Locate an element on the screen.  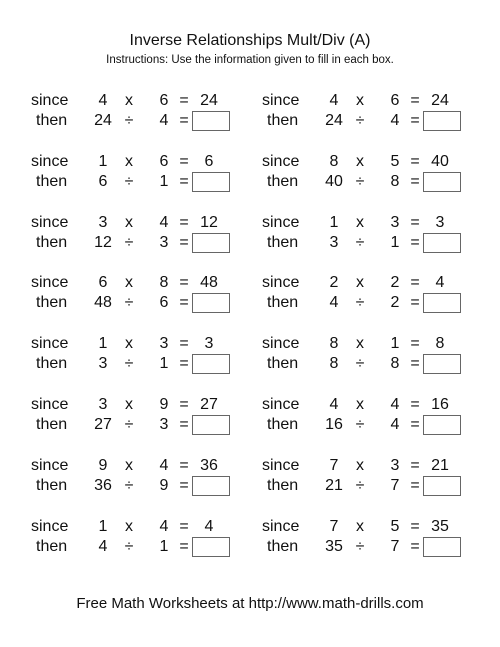
dividend: 27 is located at coordinates (103, 424).